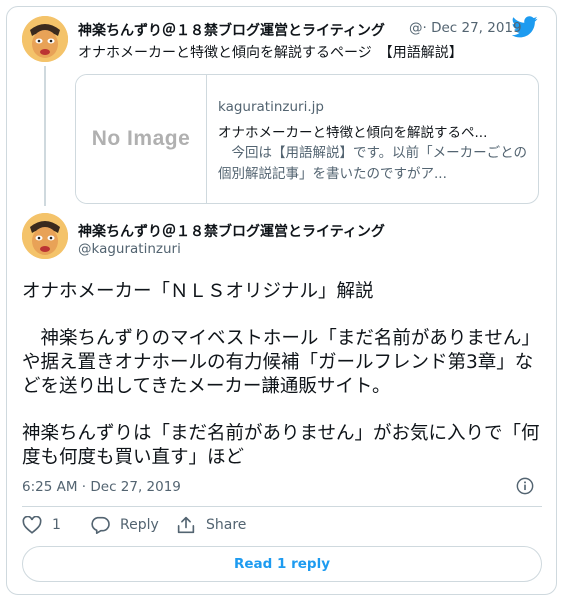 Image resolution: width=565 pixels, height=601 pixels. I want to click on link-domain: kaguratinzuri.jp, so click(271, 107).